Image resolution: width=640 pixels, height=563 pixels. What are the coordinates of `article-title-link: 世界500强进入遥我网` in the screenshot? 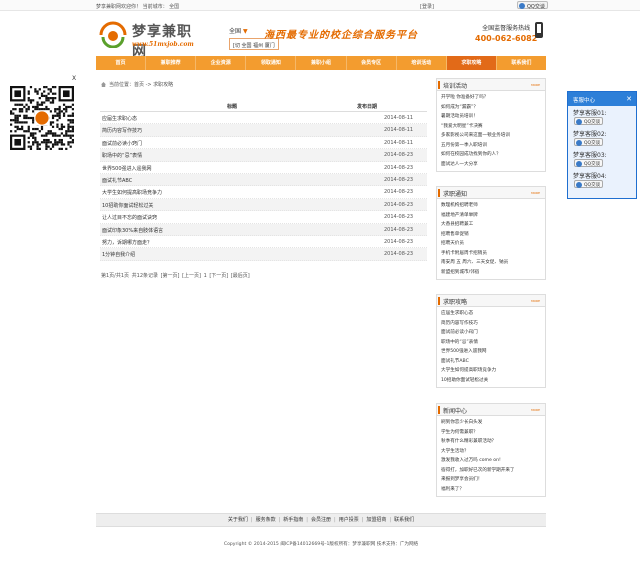 It's located at (127, 168).